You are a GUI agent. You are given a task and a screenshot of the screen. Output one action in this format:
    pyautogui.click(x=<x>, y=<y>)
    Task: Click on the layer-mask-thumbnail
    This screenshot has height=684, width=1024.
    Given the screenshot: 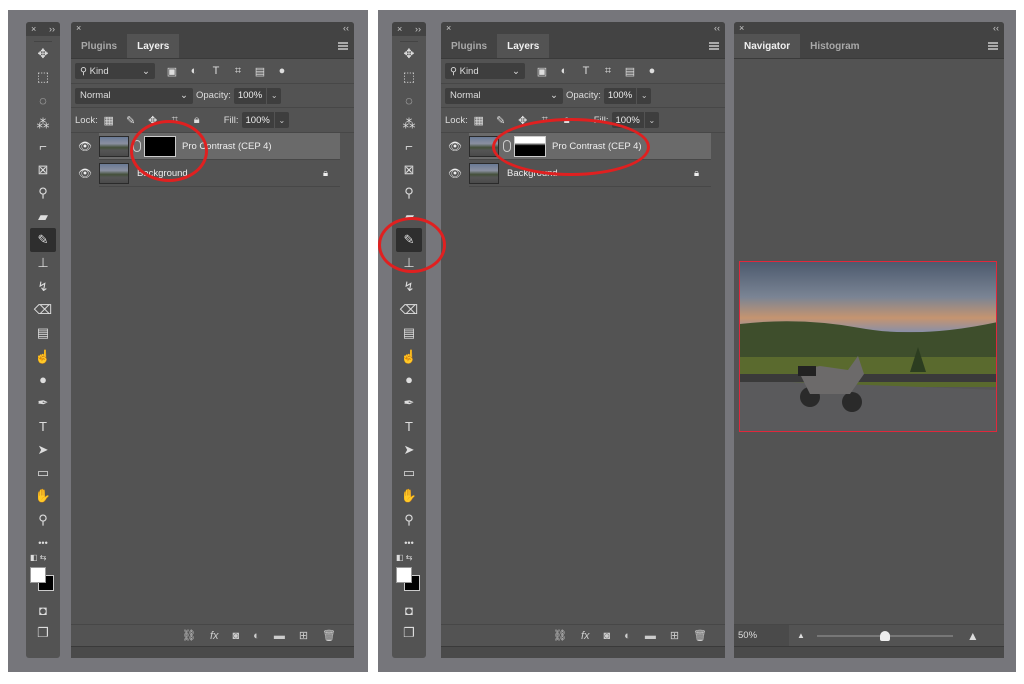 What is the action you would take?
    pyautogui.click(x=160, y=146)
    